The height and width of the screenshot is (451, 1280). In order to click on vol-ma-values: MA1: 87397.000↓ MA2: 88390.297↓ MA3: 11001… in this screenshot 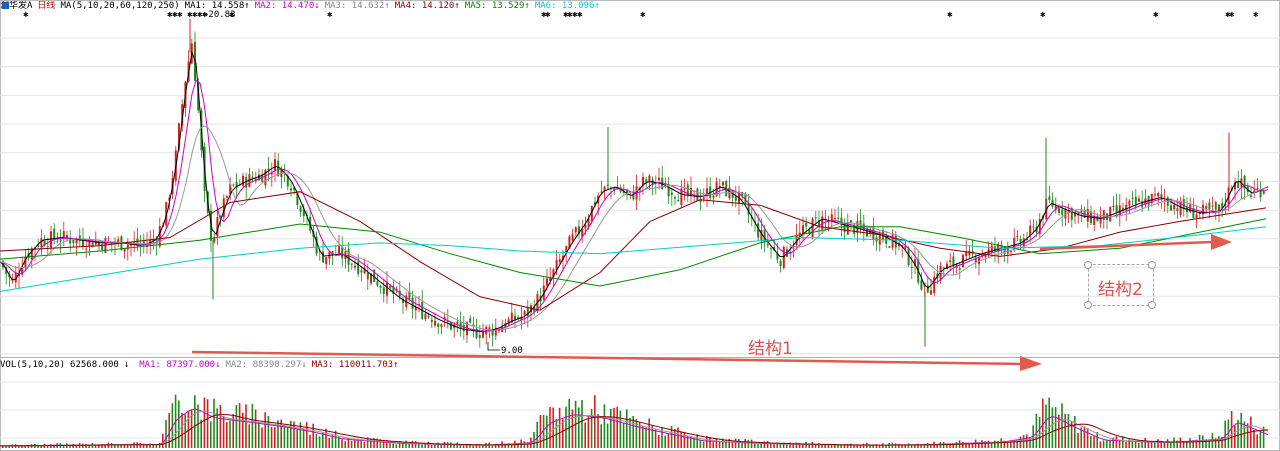, I will do `click(271, 365)`.